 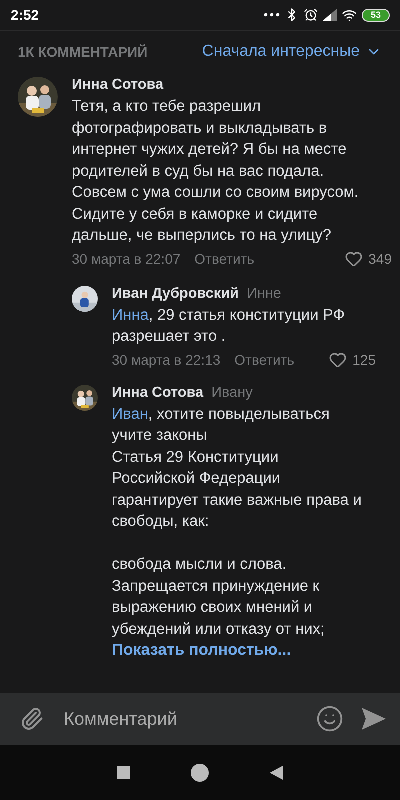 What do you see at coordinates (292, 52) in the screenshot?
I see `sort-dropdown: Сначала интересные` at bounding box center [292, 52].